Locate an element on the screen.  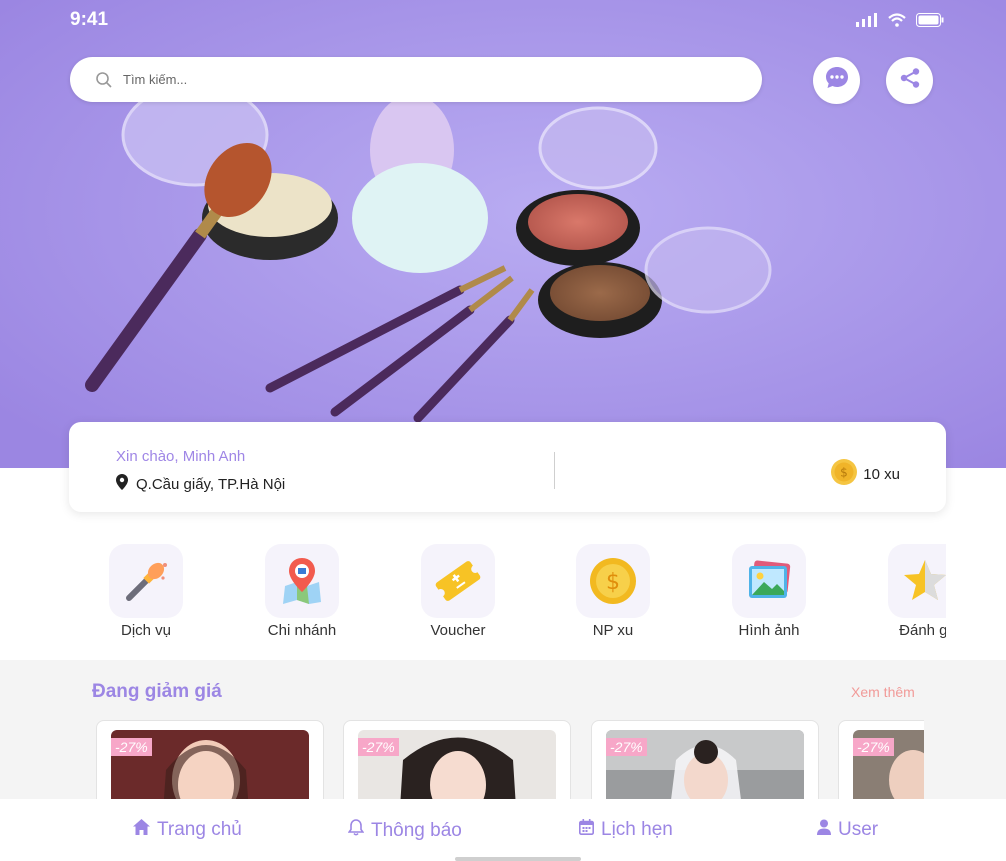
search-input is located at coordinates (423, 79).